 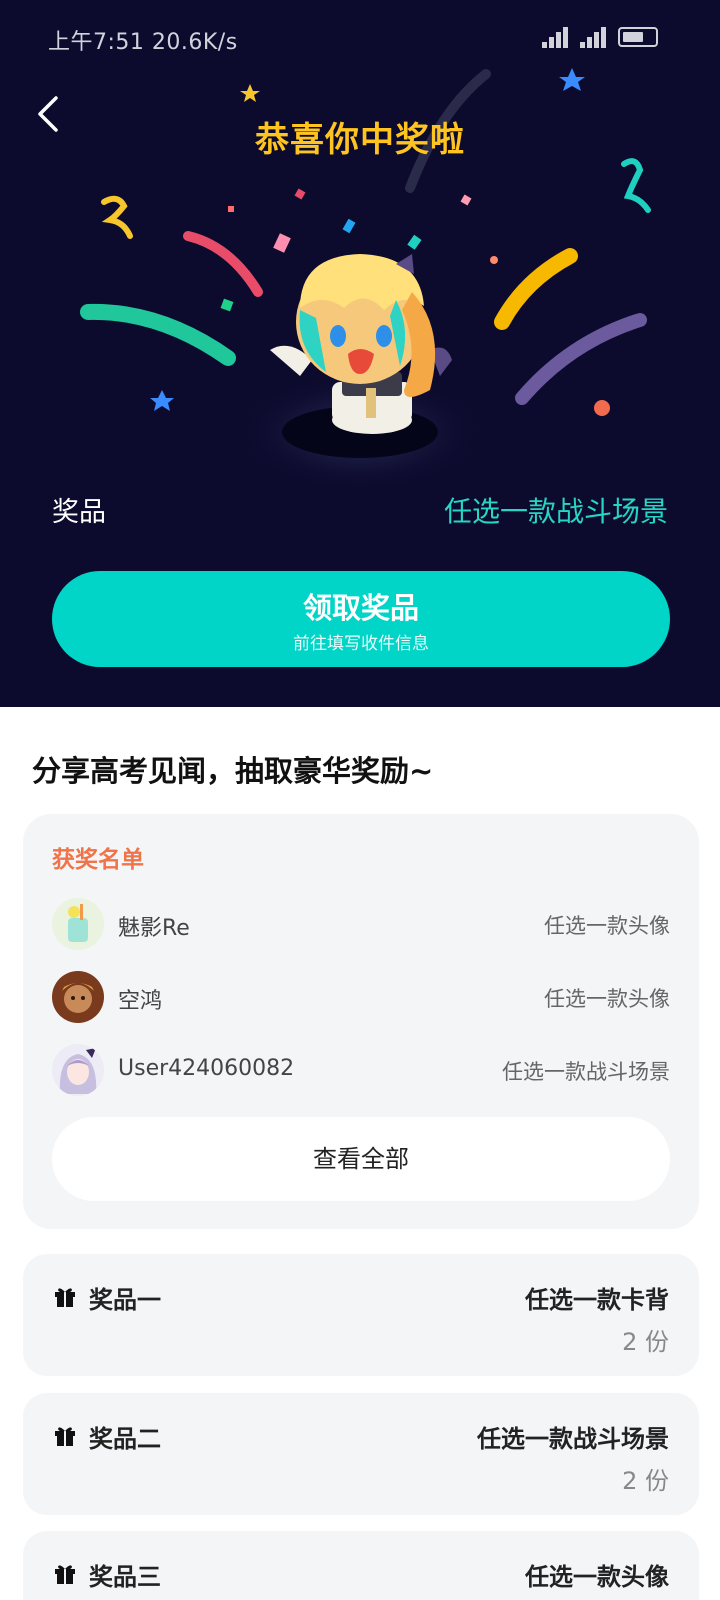 What do you see at coordinates (79, 512) in the screenshot?
I see `prize-label: 奖品` at bounding box center [79, 512].